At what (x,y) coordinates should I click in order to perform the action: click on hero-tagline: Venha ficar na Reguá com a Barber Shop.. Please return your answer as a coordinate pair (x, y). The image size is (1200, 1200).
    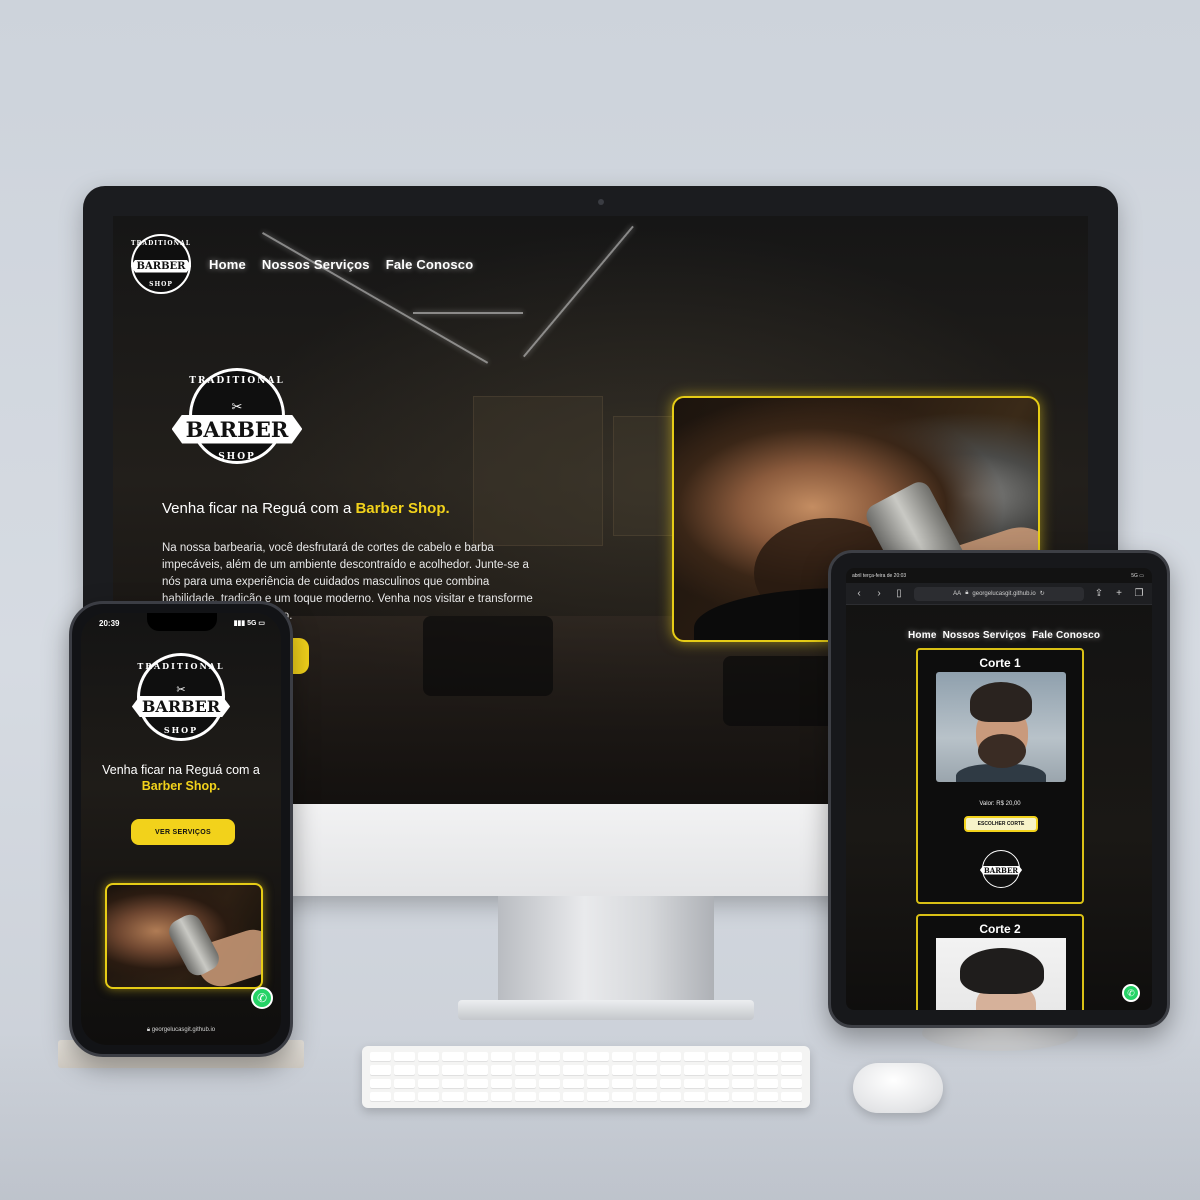
    Looking at the image, I should click on (306, 508).